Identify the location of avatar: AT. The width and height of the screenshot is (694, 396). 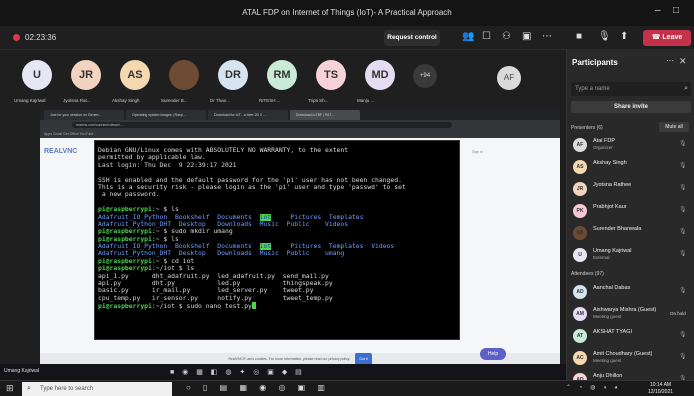
(580, 336).